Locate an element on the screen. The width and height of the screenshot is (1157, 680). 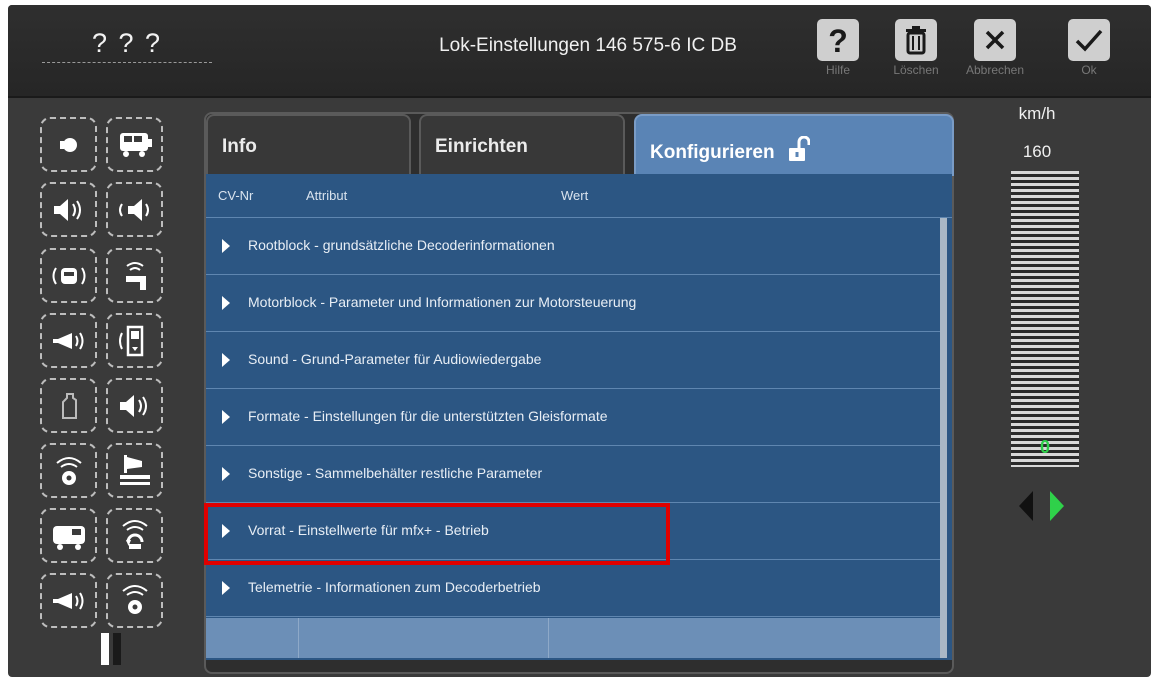
light-icon is located at coordinates (68, 144).